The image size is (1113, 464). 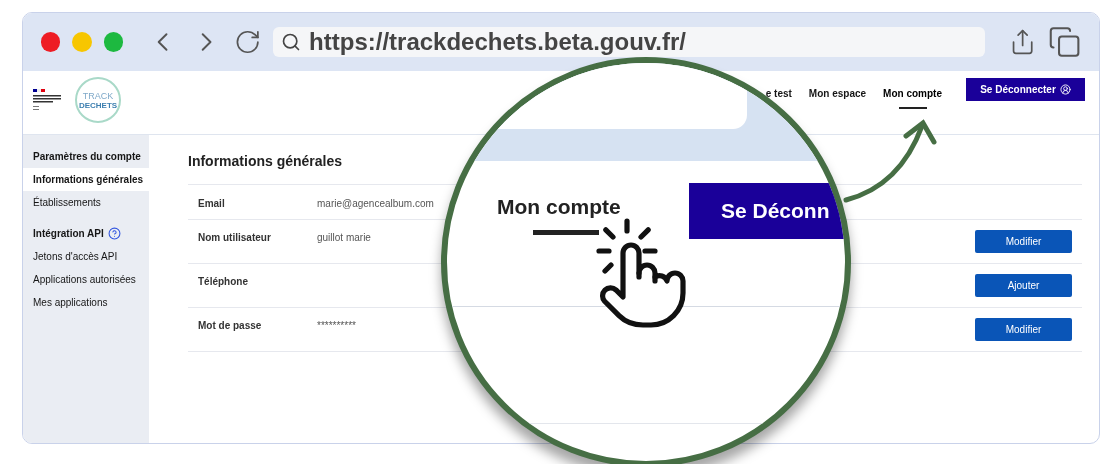 What do you see at coordinates (1023, 285) in the screenshot?
I see `edit-button: Ajouter` at bounding box center [1023, 285].